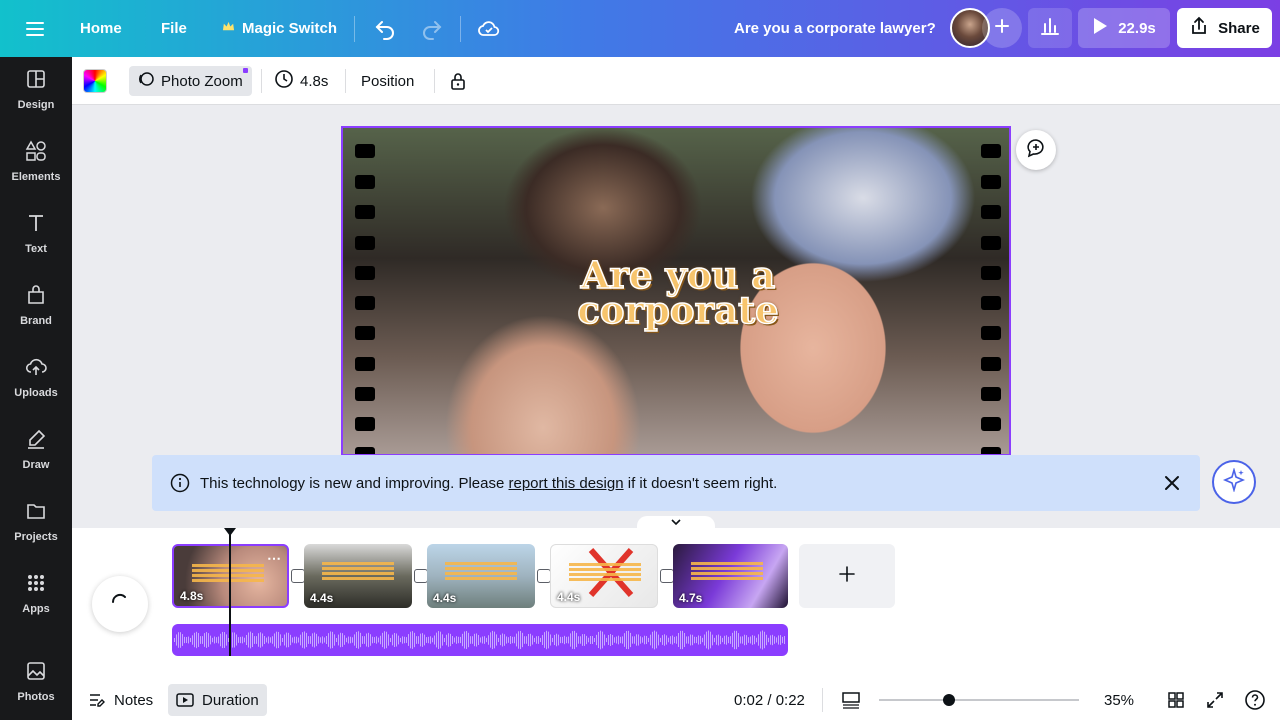 The height and width of the screenshot is (720, 1280). Describe the element at coordinates (387, 81) in the screenshot. I see `position-button: Position` at that location.